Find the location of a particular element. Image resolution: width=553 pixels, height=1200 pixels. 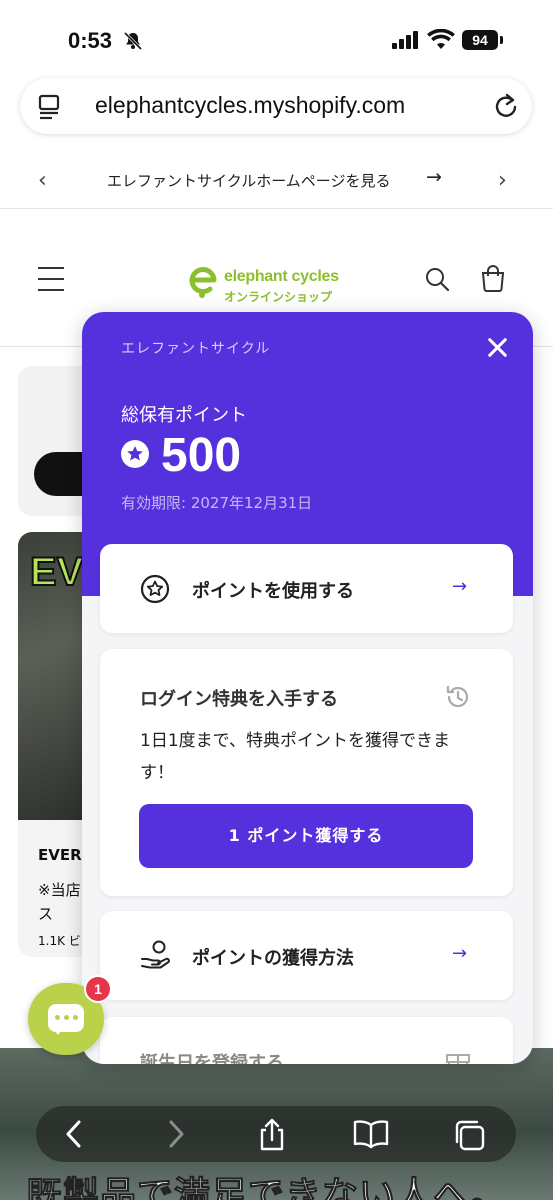

url-text: elephantcycles.myshopify.com is located at coordinates (250, 105).